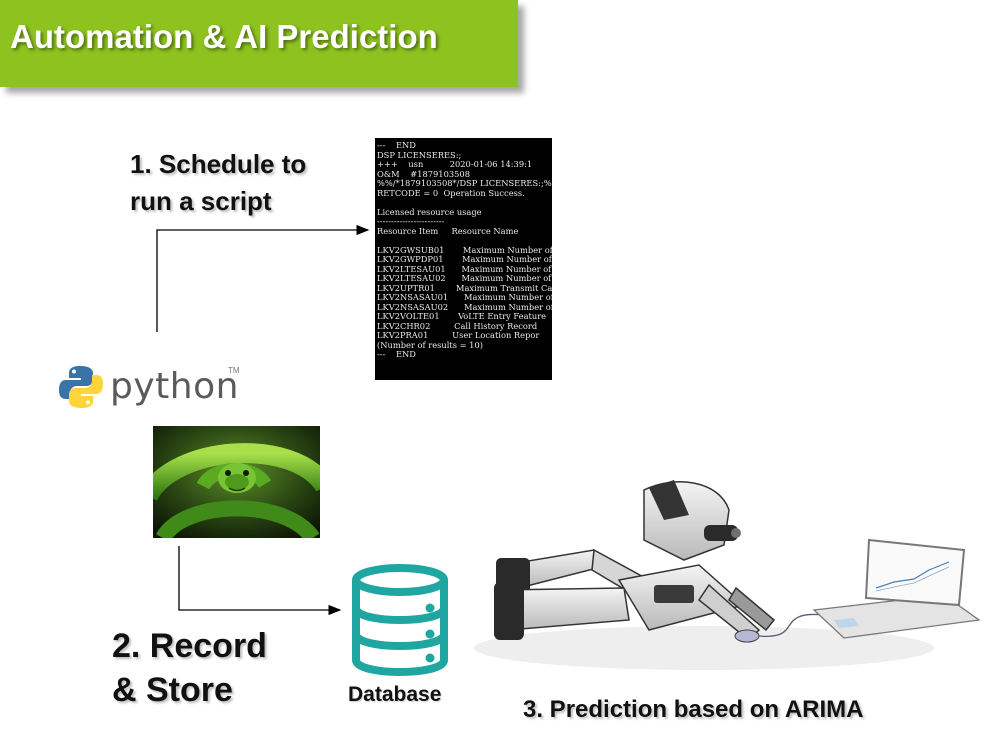 Image resolution: width=984 pixels, height=754 pixels. What do you see at coordinates (189, 646) in the screenshot?
I see `step2-line1: 2. Record` at bounding box center [189, 646].